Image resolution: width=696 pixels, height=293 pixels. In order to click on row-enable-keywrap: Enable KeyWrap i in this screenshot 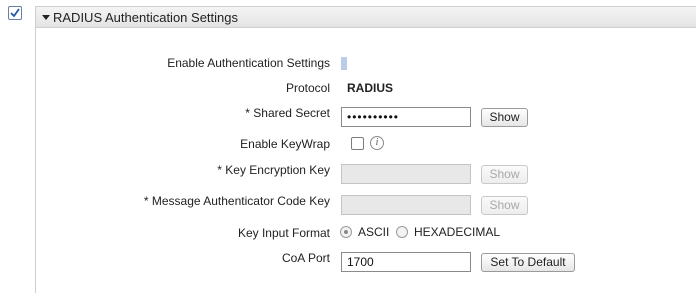, I will do `click(366, 144)`.